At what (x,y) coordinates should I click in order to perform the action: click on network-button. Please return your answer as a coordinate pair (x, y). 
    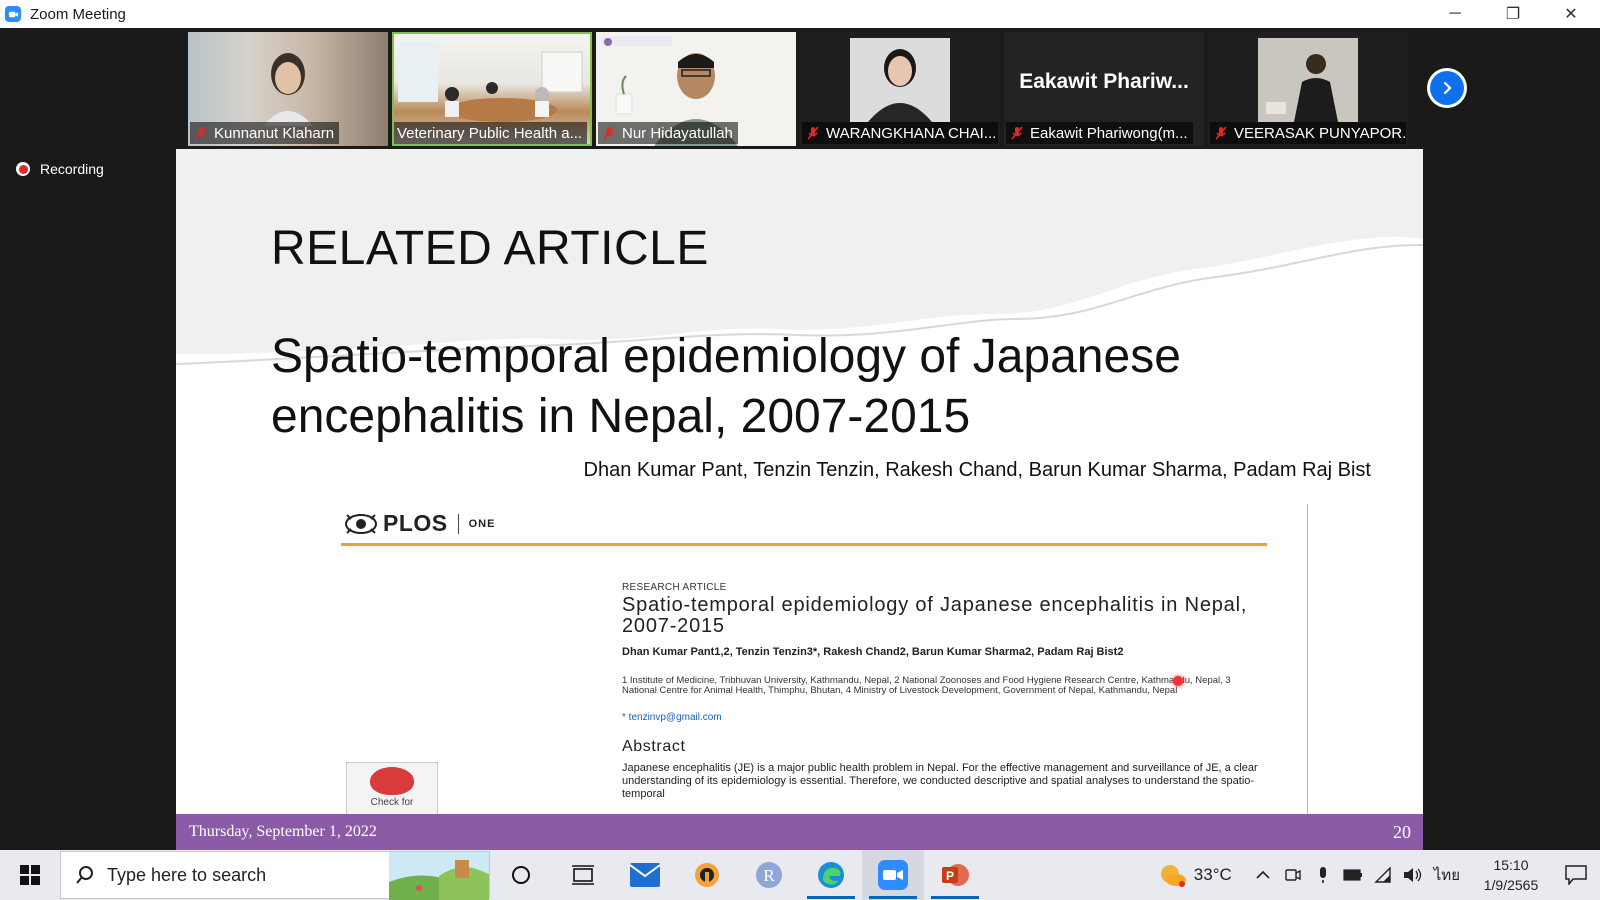
    Looking at the image, I should click on (1383, 875).